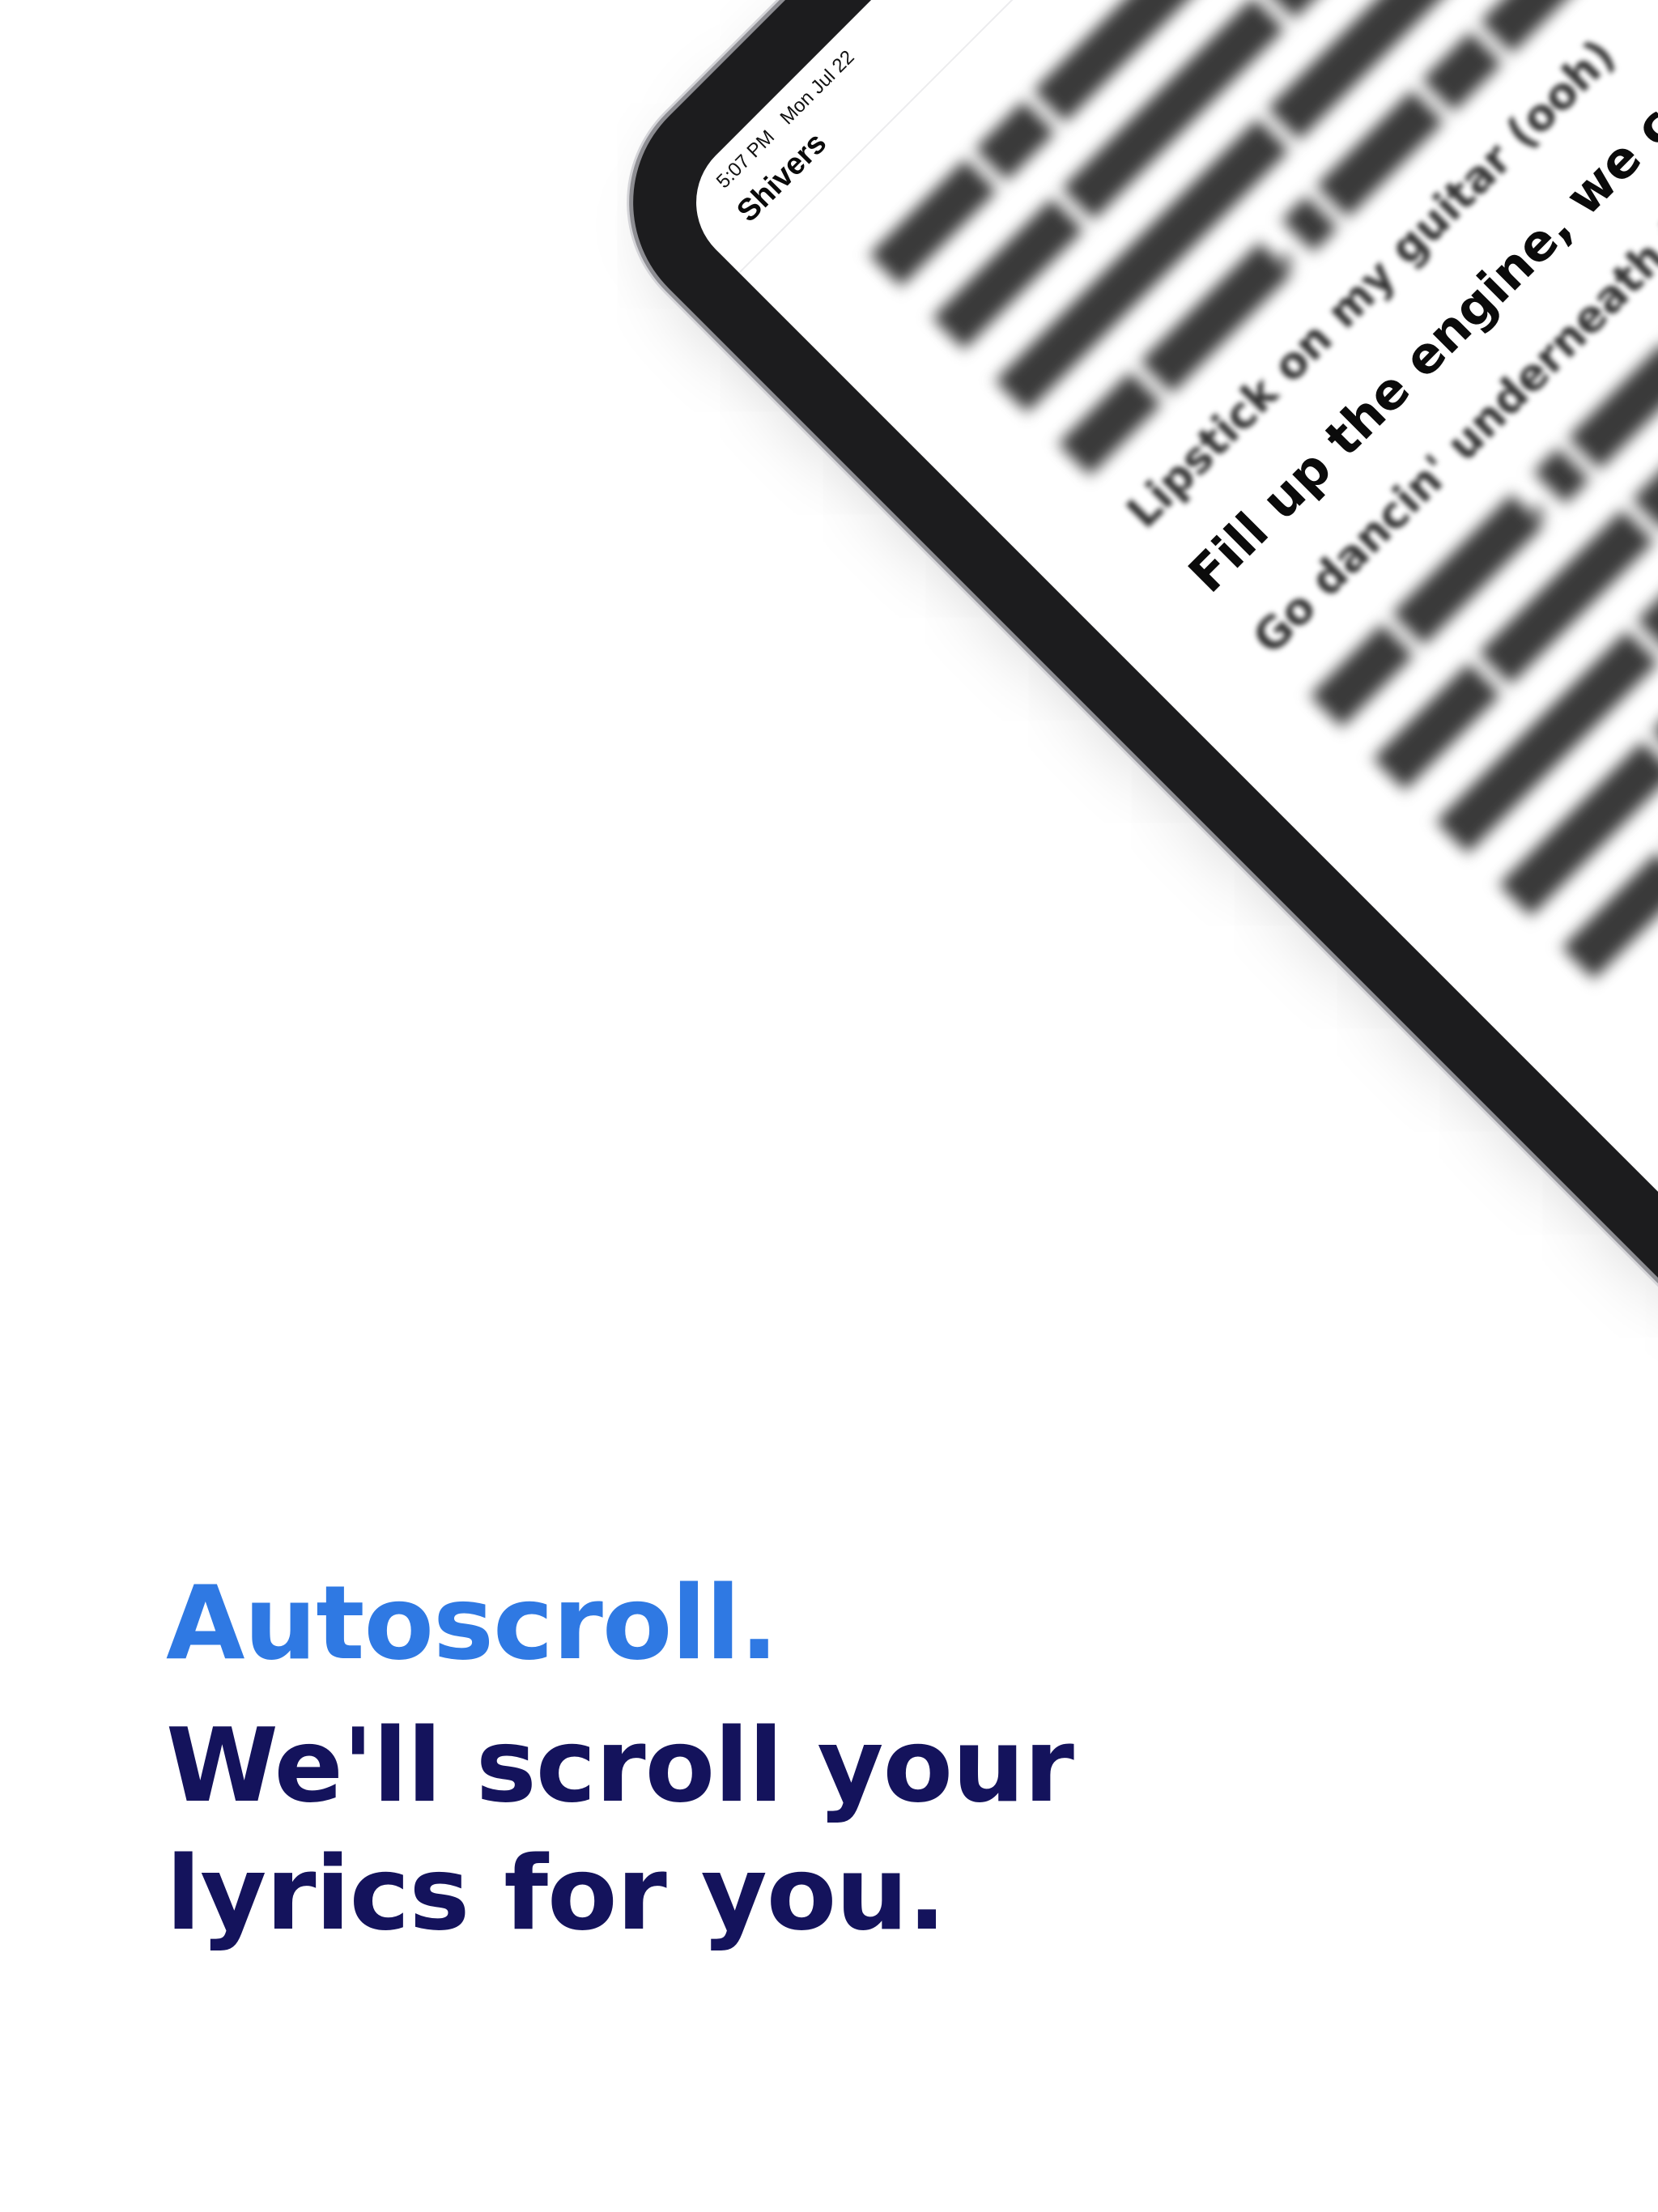  I want to click on headline-line-2: lyrics for you., so click(556, 1894).